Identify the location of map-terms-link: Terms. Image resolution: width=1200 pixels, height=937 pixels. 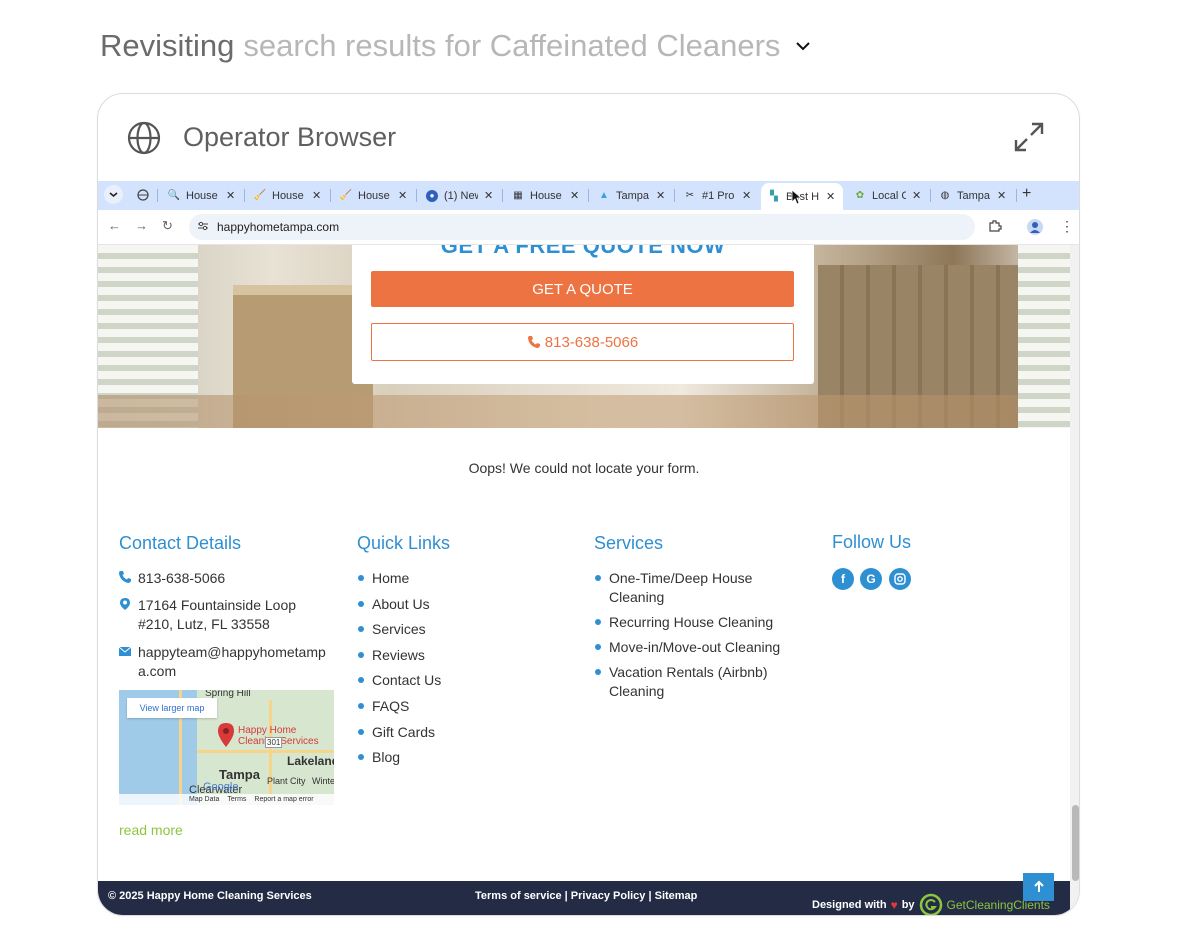
(236, 799).